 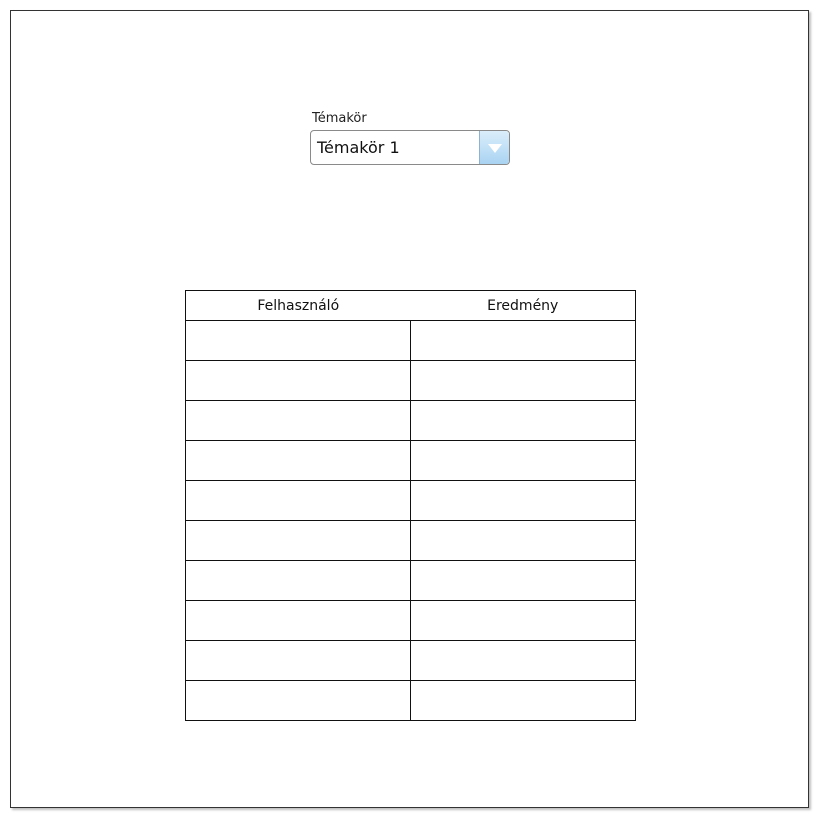 I want to click on chevron-down-icon, so click(x=495, y=148).